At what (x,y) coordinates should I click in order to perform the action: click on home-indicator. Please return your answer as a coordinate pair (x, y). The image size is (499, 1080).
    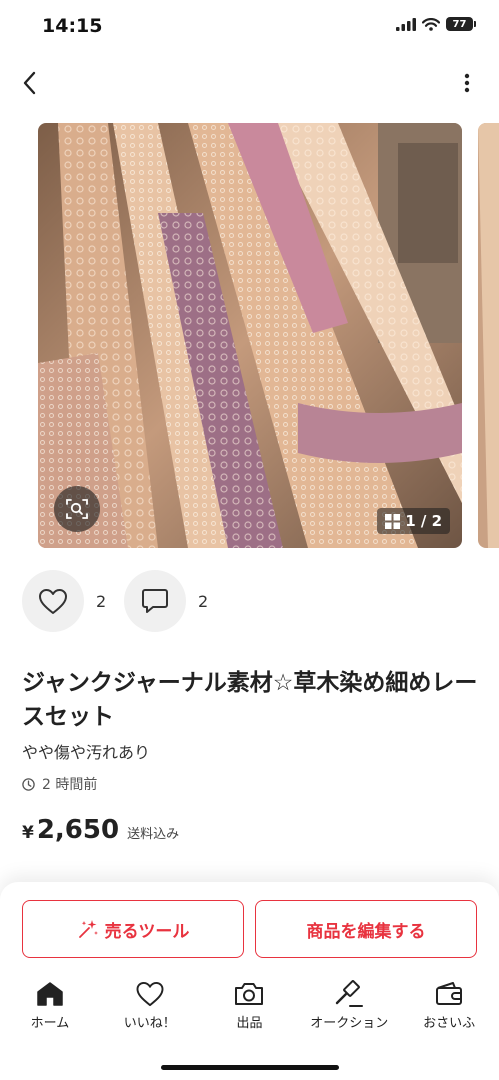
    Looking at the image, I should click on (250, 1067).